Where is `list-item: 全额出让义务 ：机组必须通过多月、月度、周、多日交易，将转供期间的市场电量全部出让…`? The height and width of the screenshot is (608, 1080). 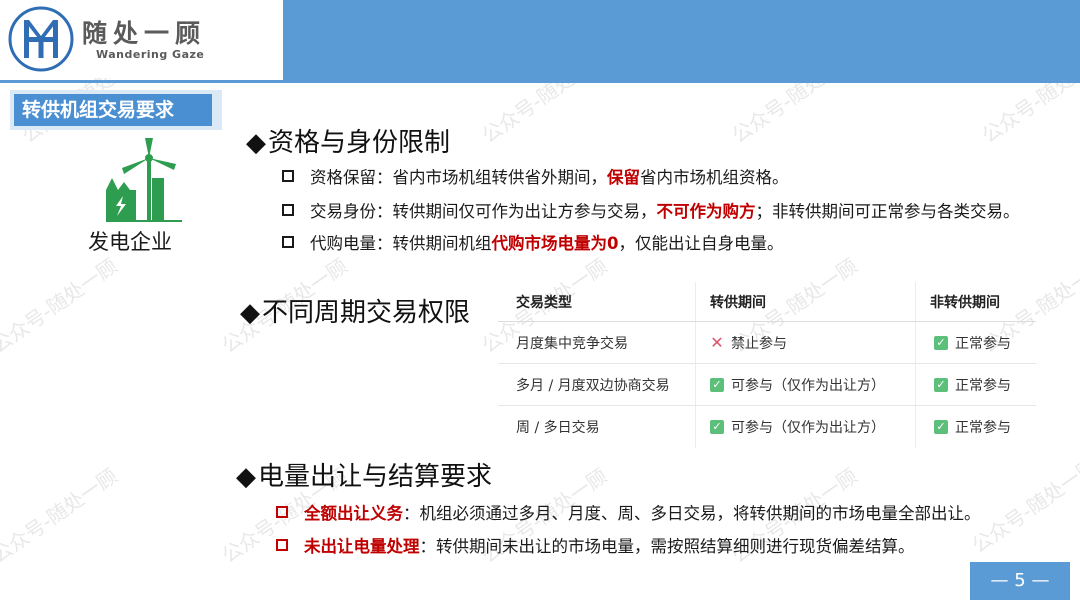
list-item: 全额出让义务 ：机组必须通过多月、月度、周、多日交易，将转供期间的市场电量全部出让… is located at coordinates (628, 512).